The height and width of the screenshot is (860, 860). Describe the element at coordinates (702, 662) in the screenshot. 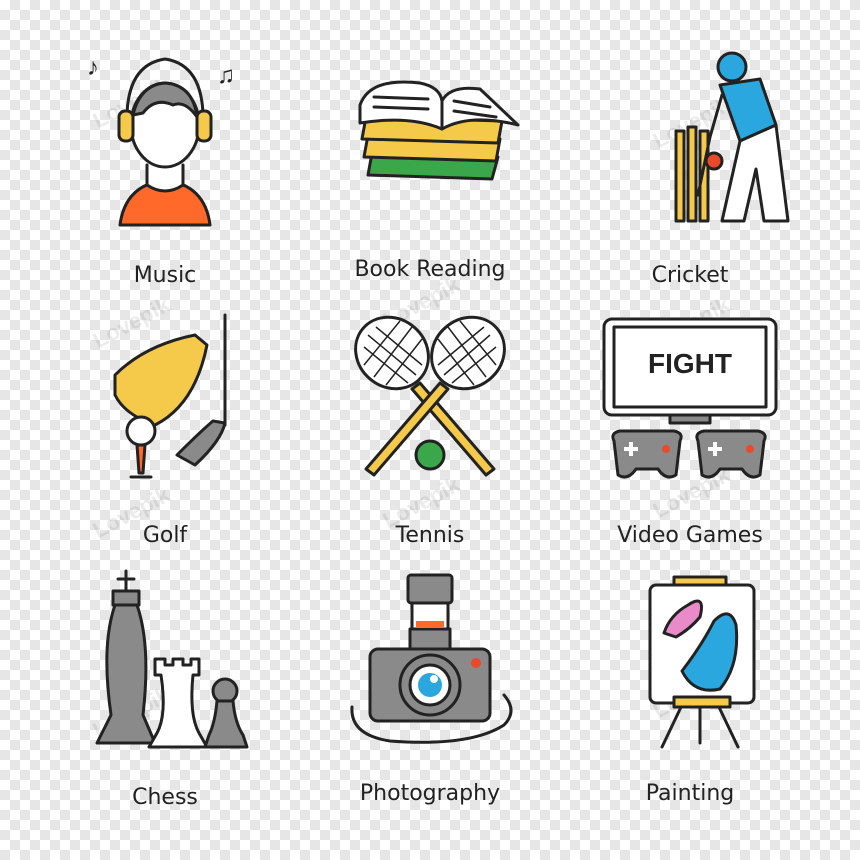

I see `easel-painting-icon` at that location.